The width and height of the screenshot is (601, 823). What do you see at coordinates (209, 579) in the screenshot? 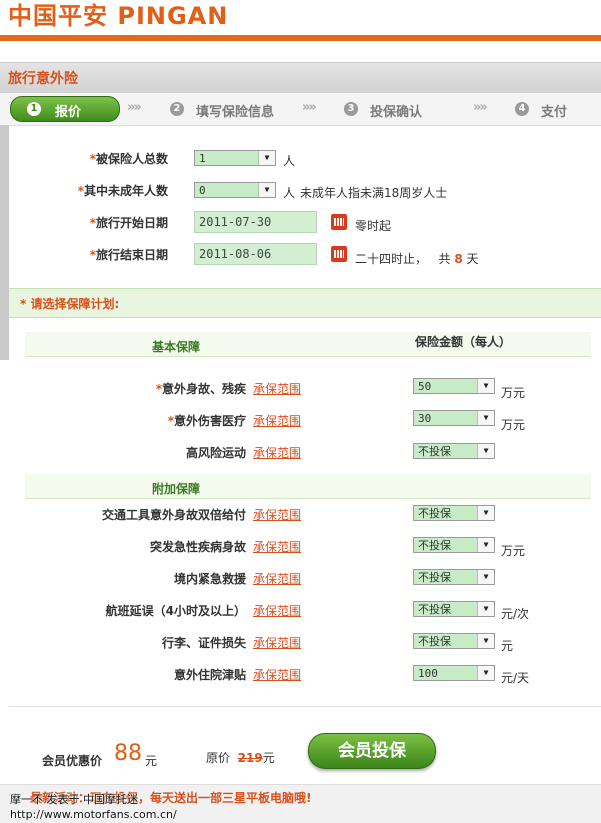
I see `coverage-label: 境内紧急救援` at bounding box center [209, 579].